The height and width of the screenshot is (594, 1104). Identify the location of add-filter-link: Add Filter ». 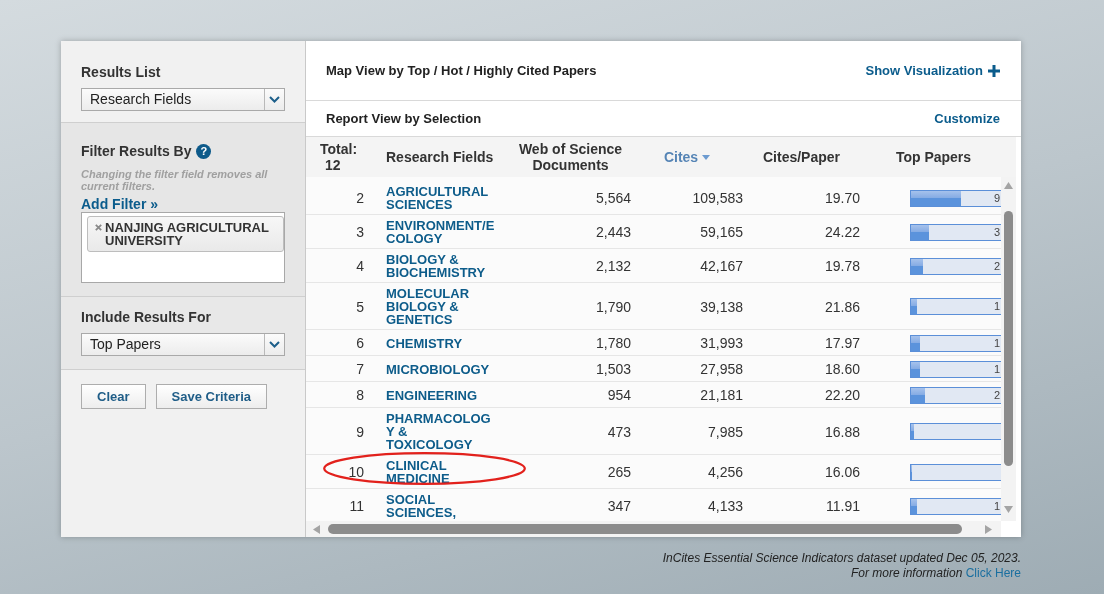
(119, 204).